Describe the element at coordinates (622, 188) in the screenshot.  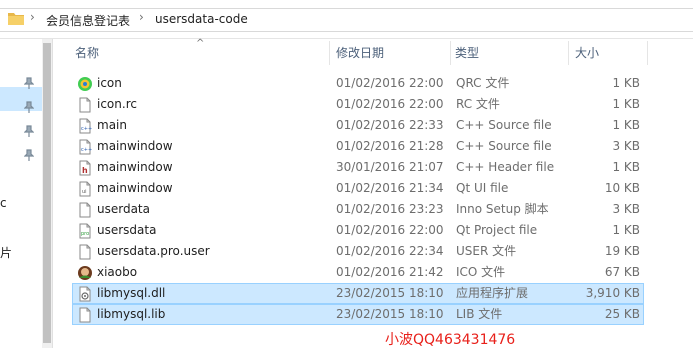
I see `file-size: 10 KB` at that location.